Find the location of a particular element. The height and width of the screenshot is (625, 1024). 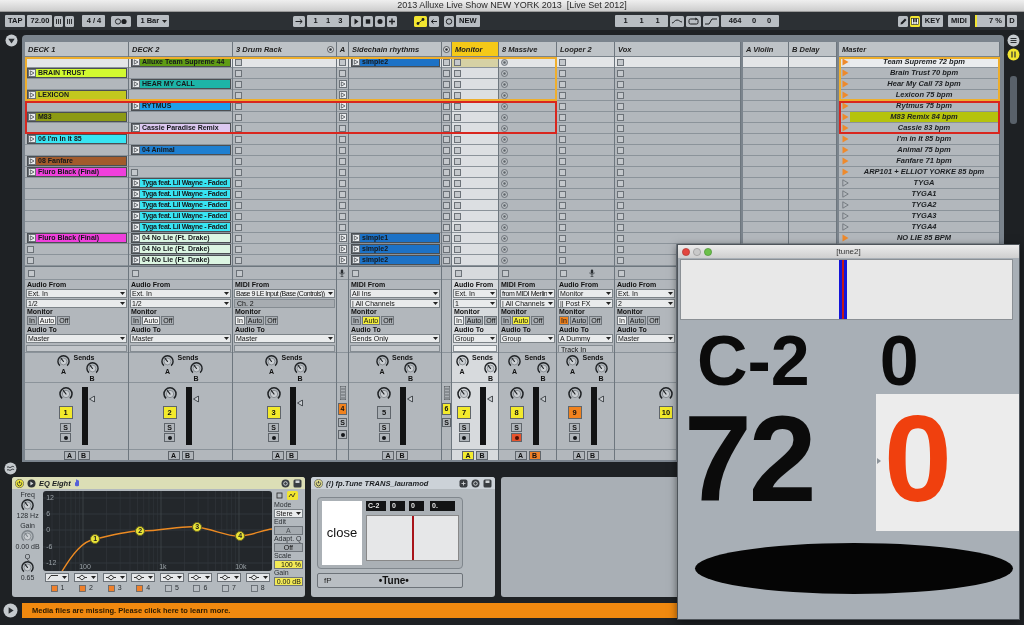

play-circle-icon is located at coordinates (10, 610).